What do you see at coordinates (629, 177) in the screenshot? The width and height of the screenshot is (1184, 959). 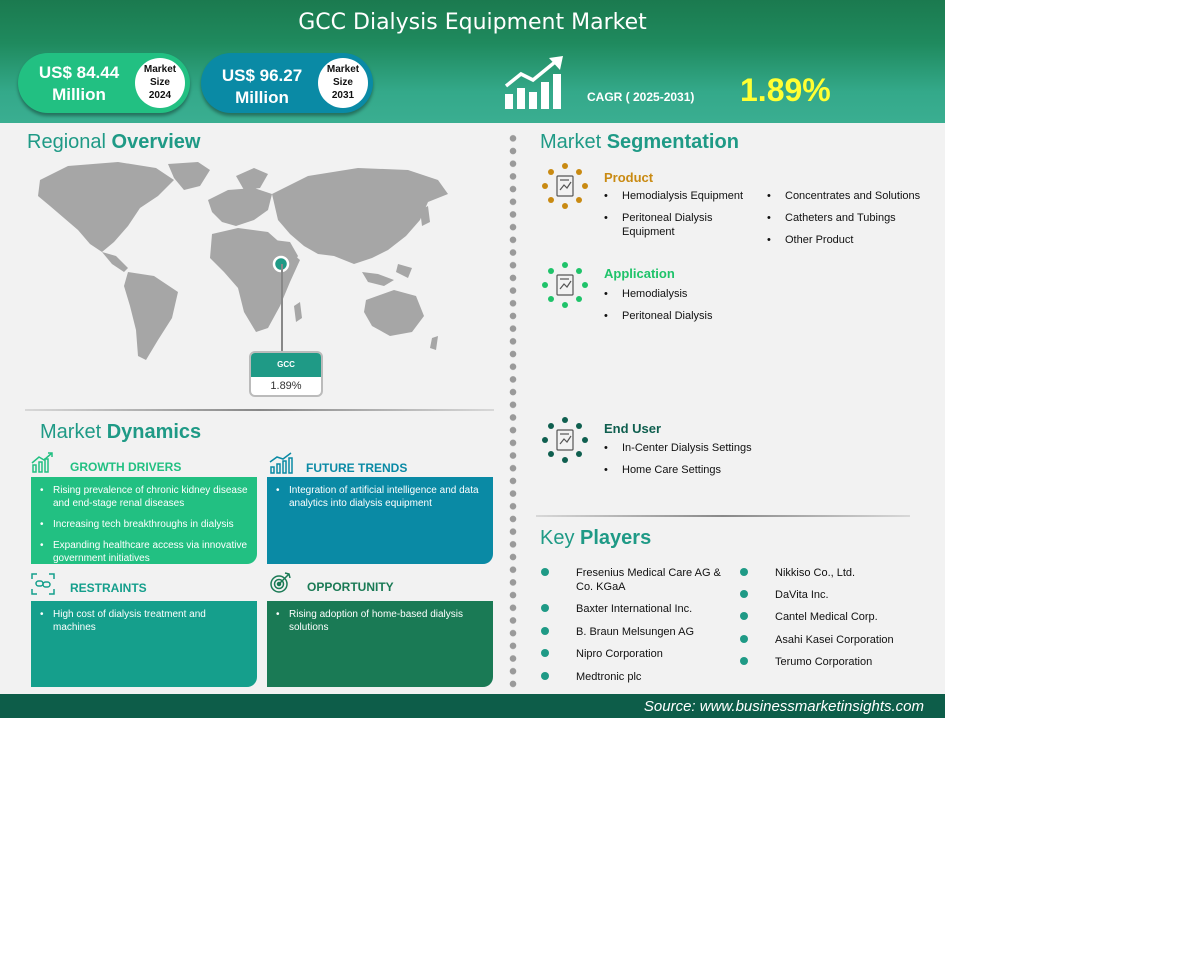 I see `product-label: Product` at bounding box center [629, 177].